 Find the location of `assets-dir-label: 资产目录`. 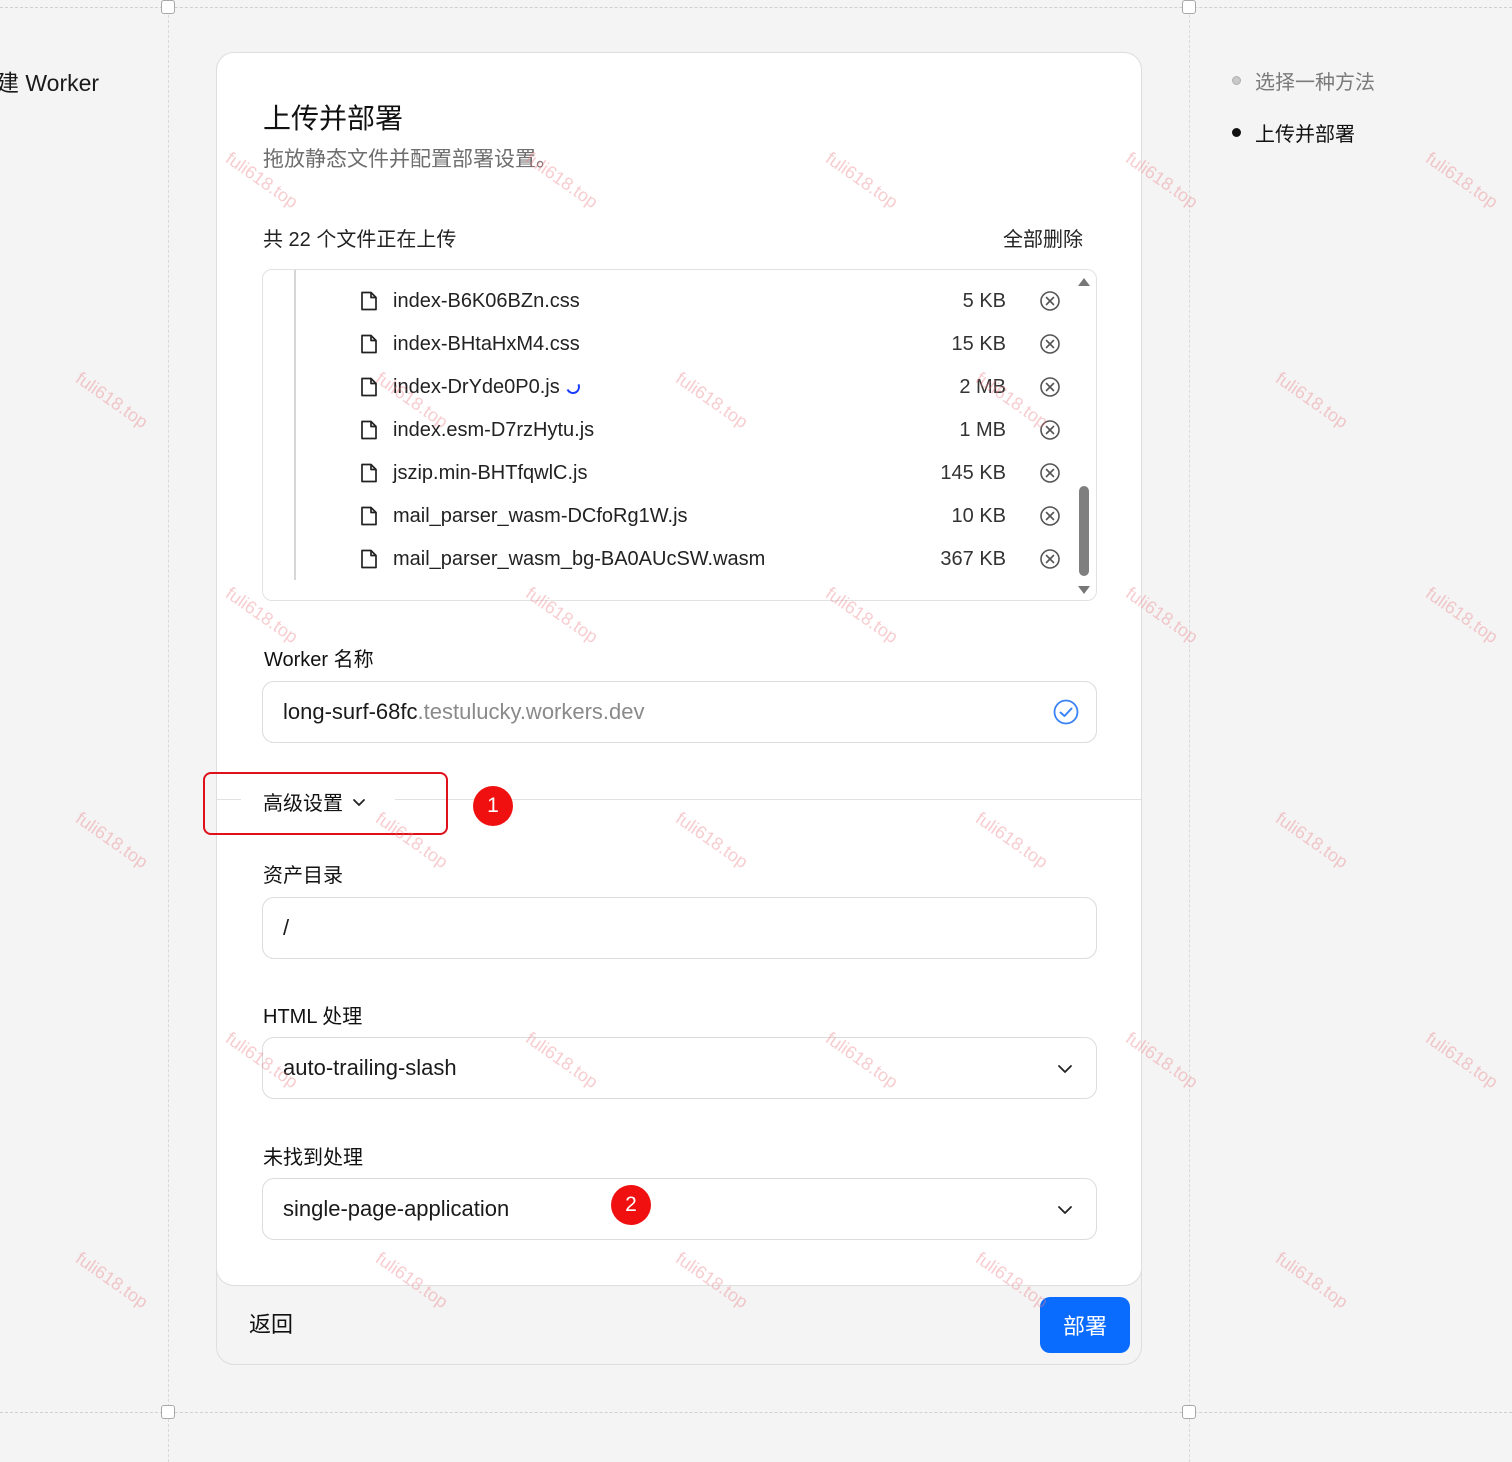

assets-dir-label: 资产目录 is located at coordinates (303, 876).